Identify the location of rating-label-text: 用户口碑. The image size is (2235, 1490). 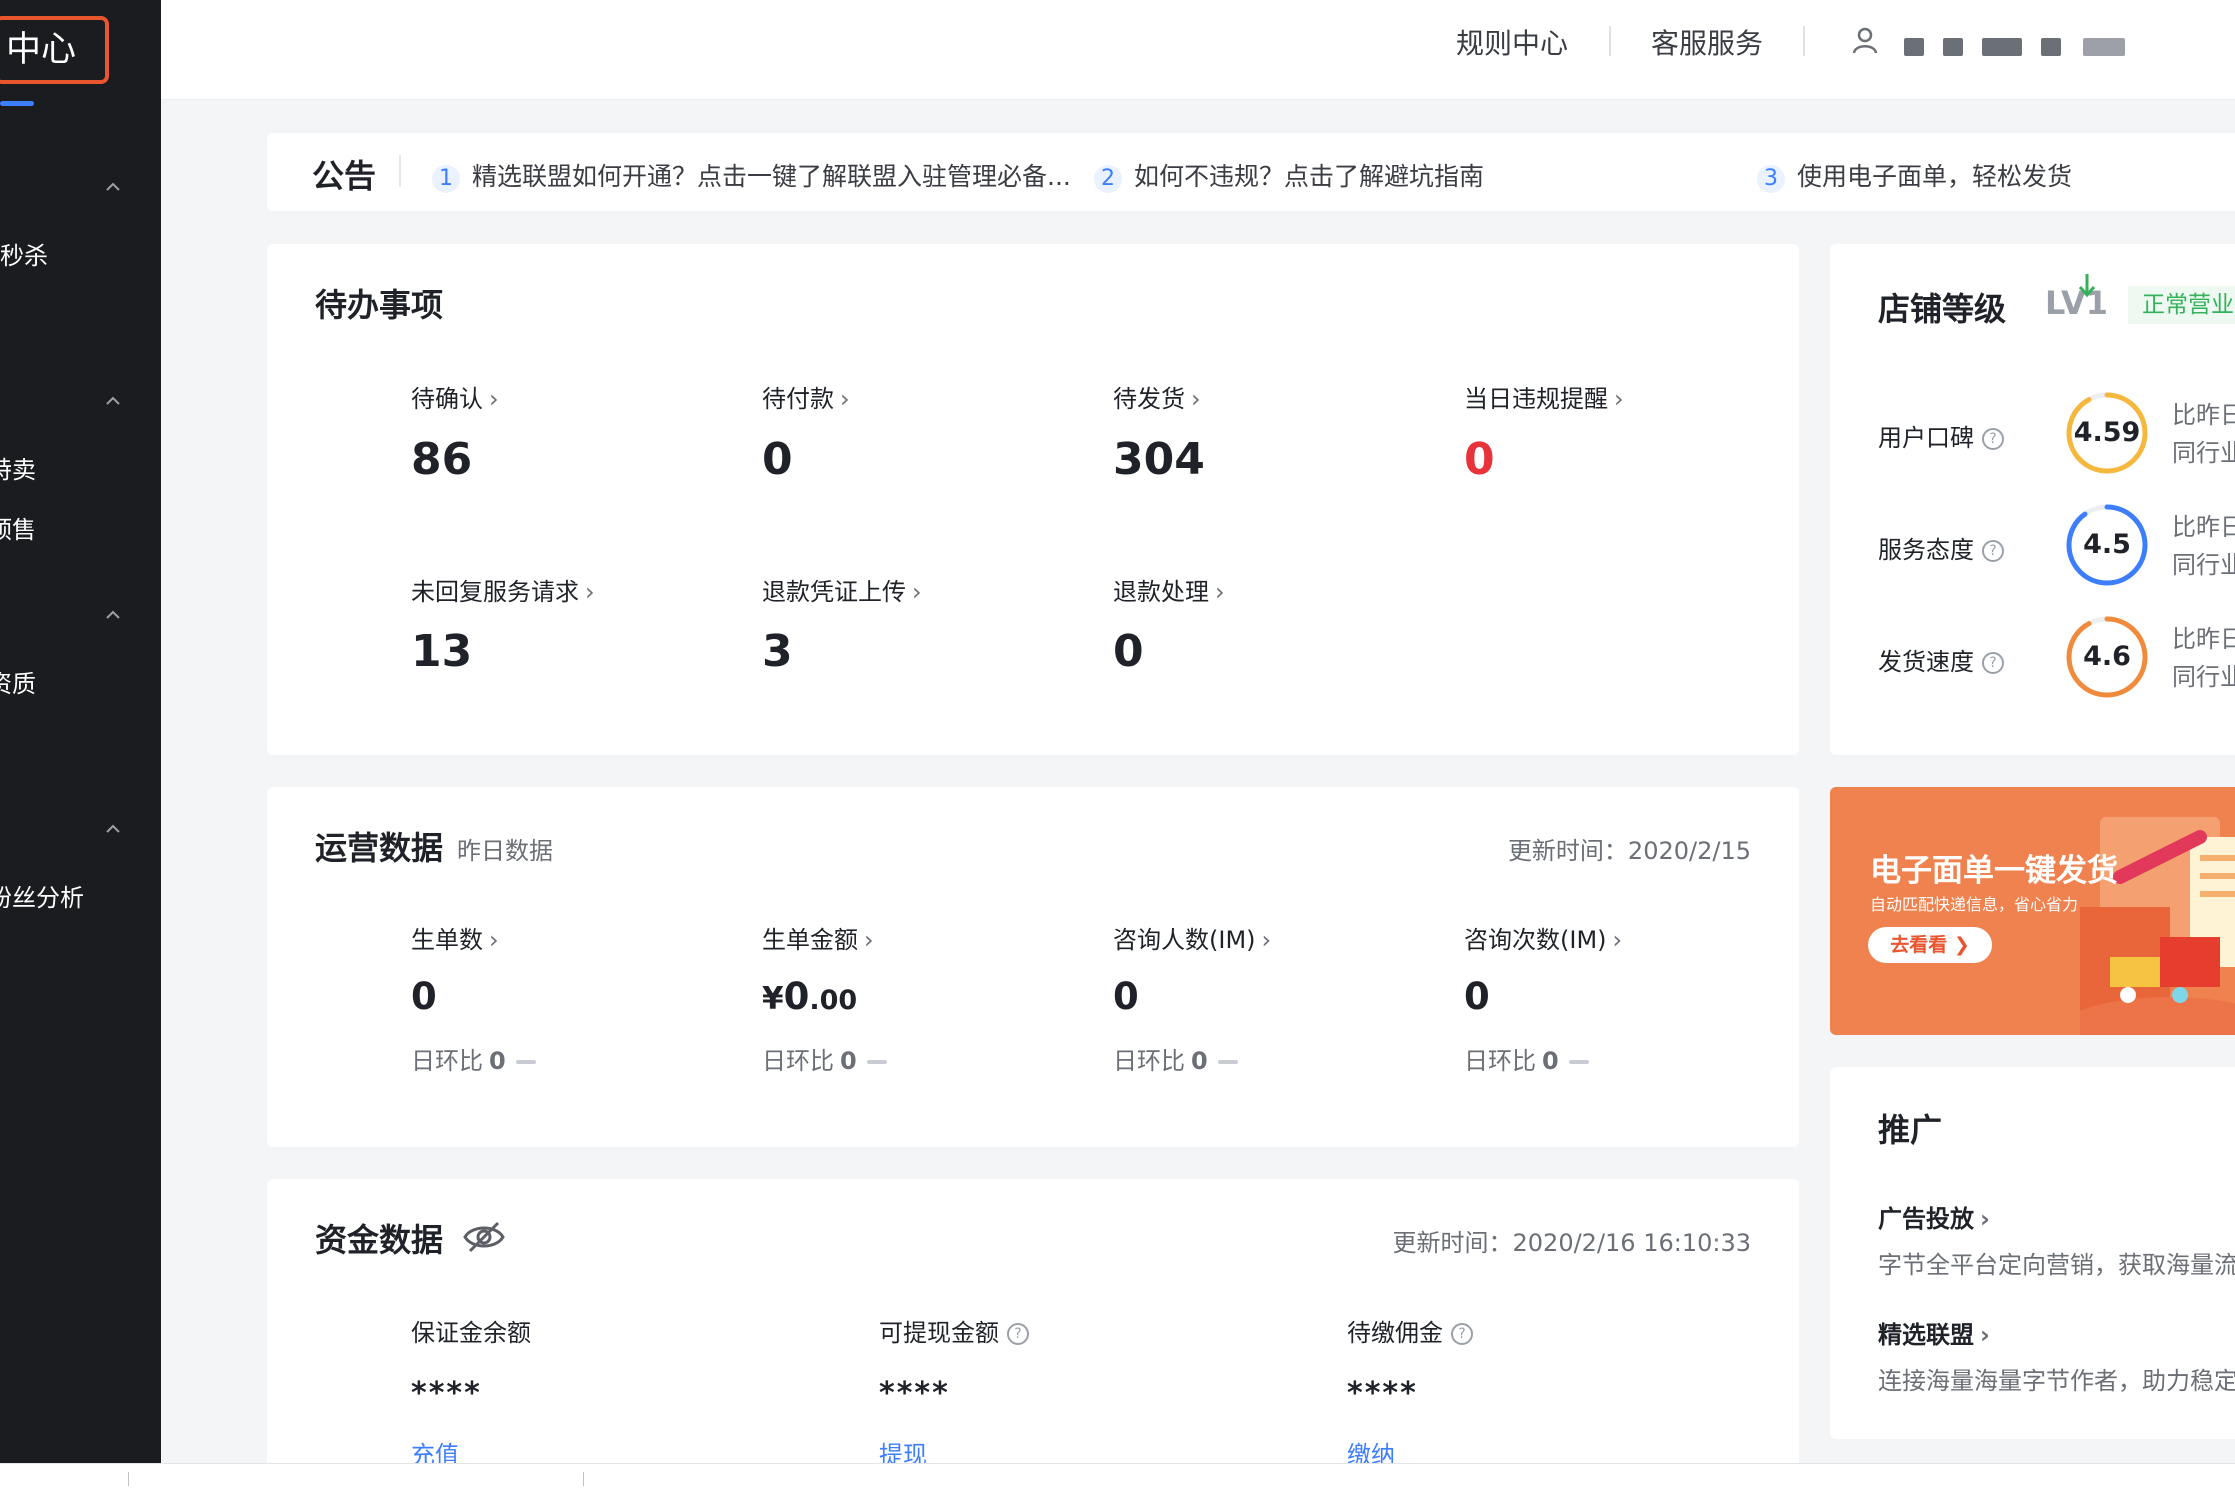
(1926, 438).